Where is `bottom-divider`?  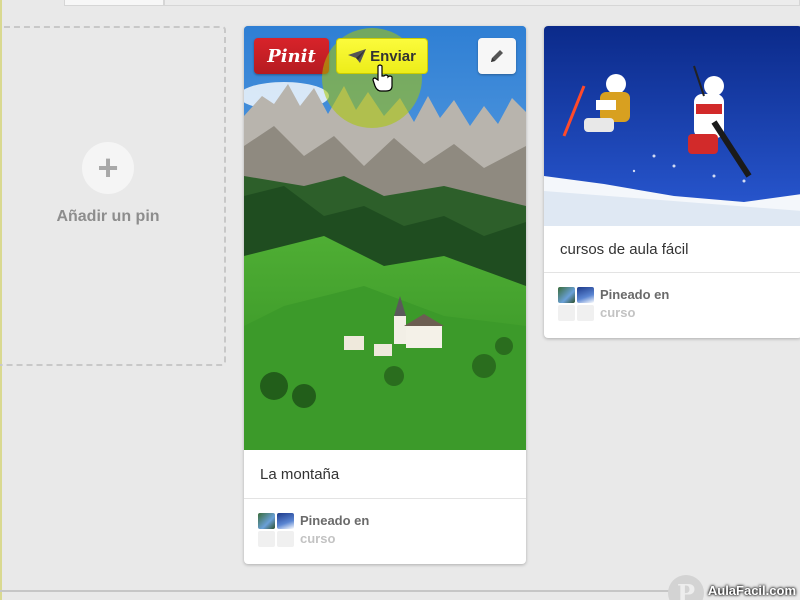 bottom-divider is located at coordinates (340, 591).